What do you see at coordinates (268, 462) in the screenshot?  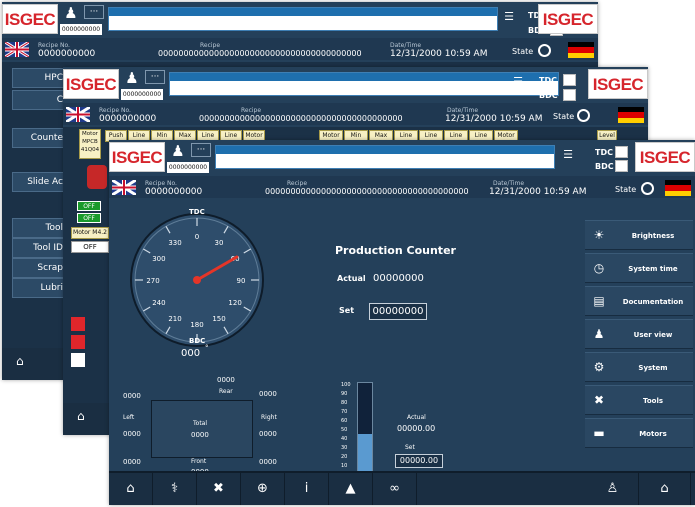 I see `front-right-value: 0000` at bounding box center [268, 462].